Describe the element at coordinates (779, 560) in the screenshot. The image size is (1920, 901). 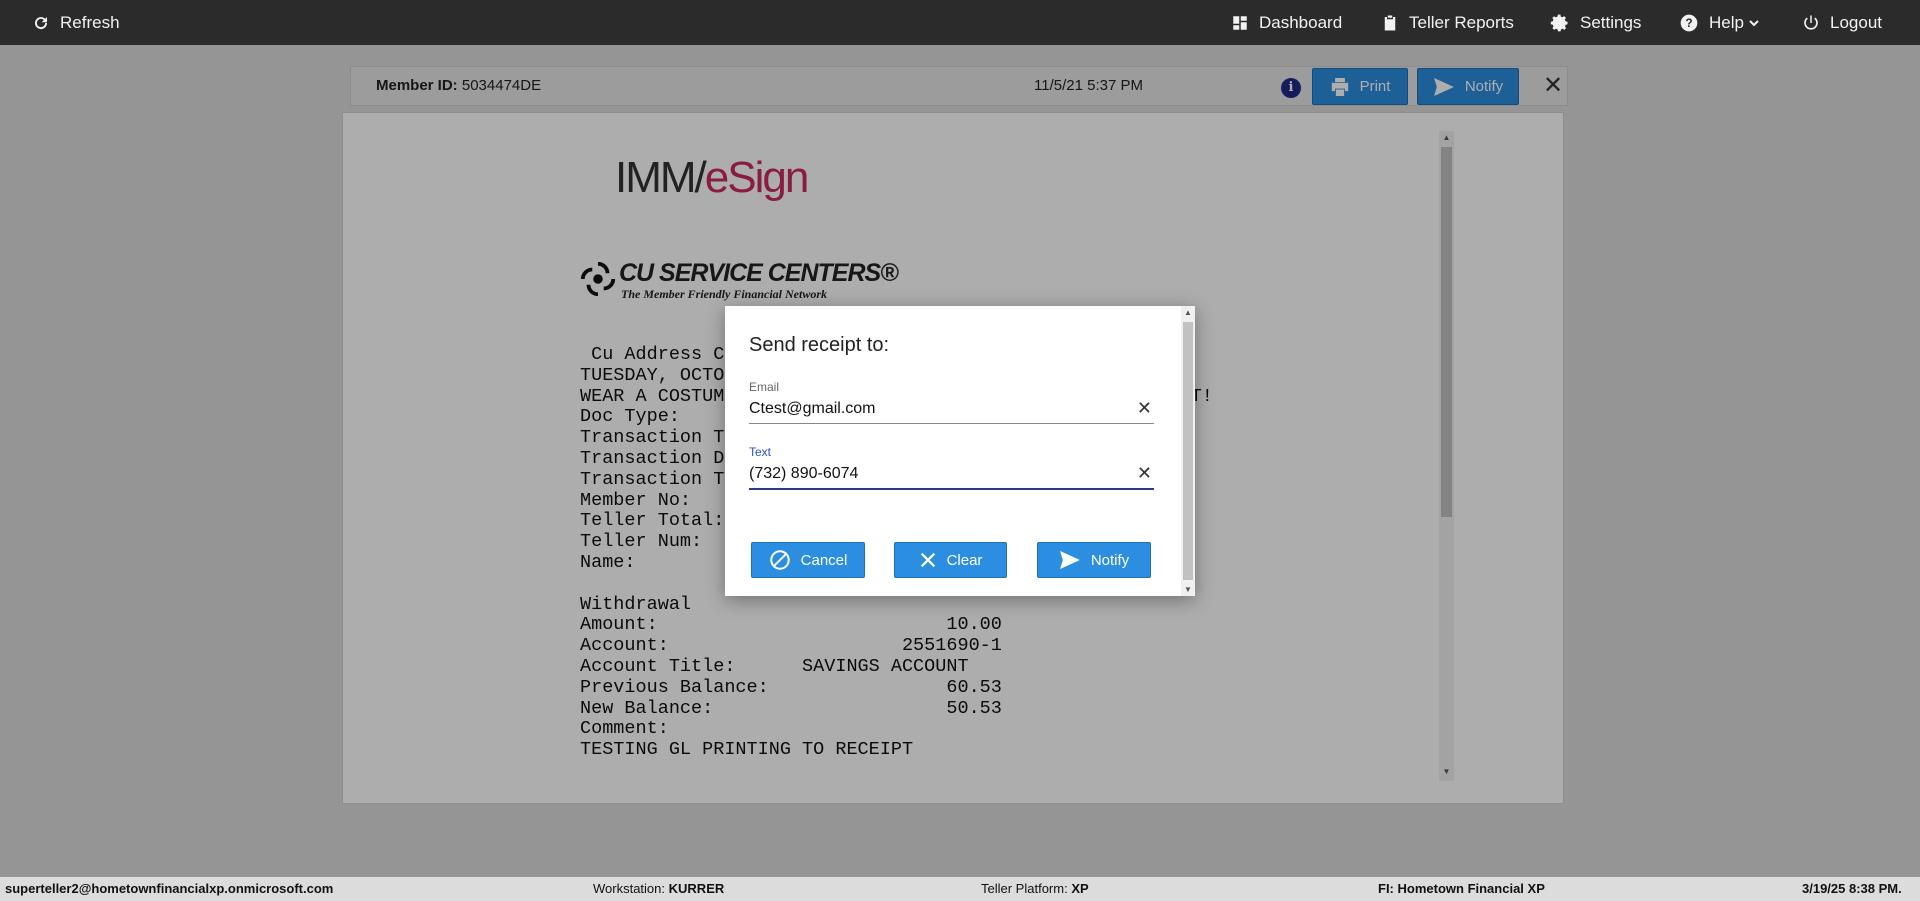
I see `cancel-icon` at that location.